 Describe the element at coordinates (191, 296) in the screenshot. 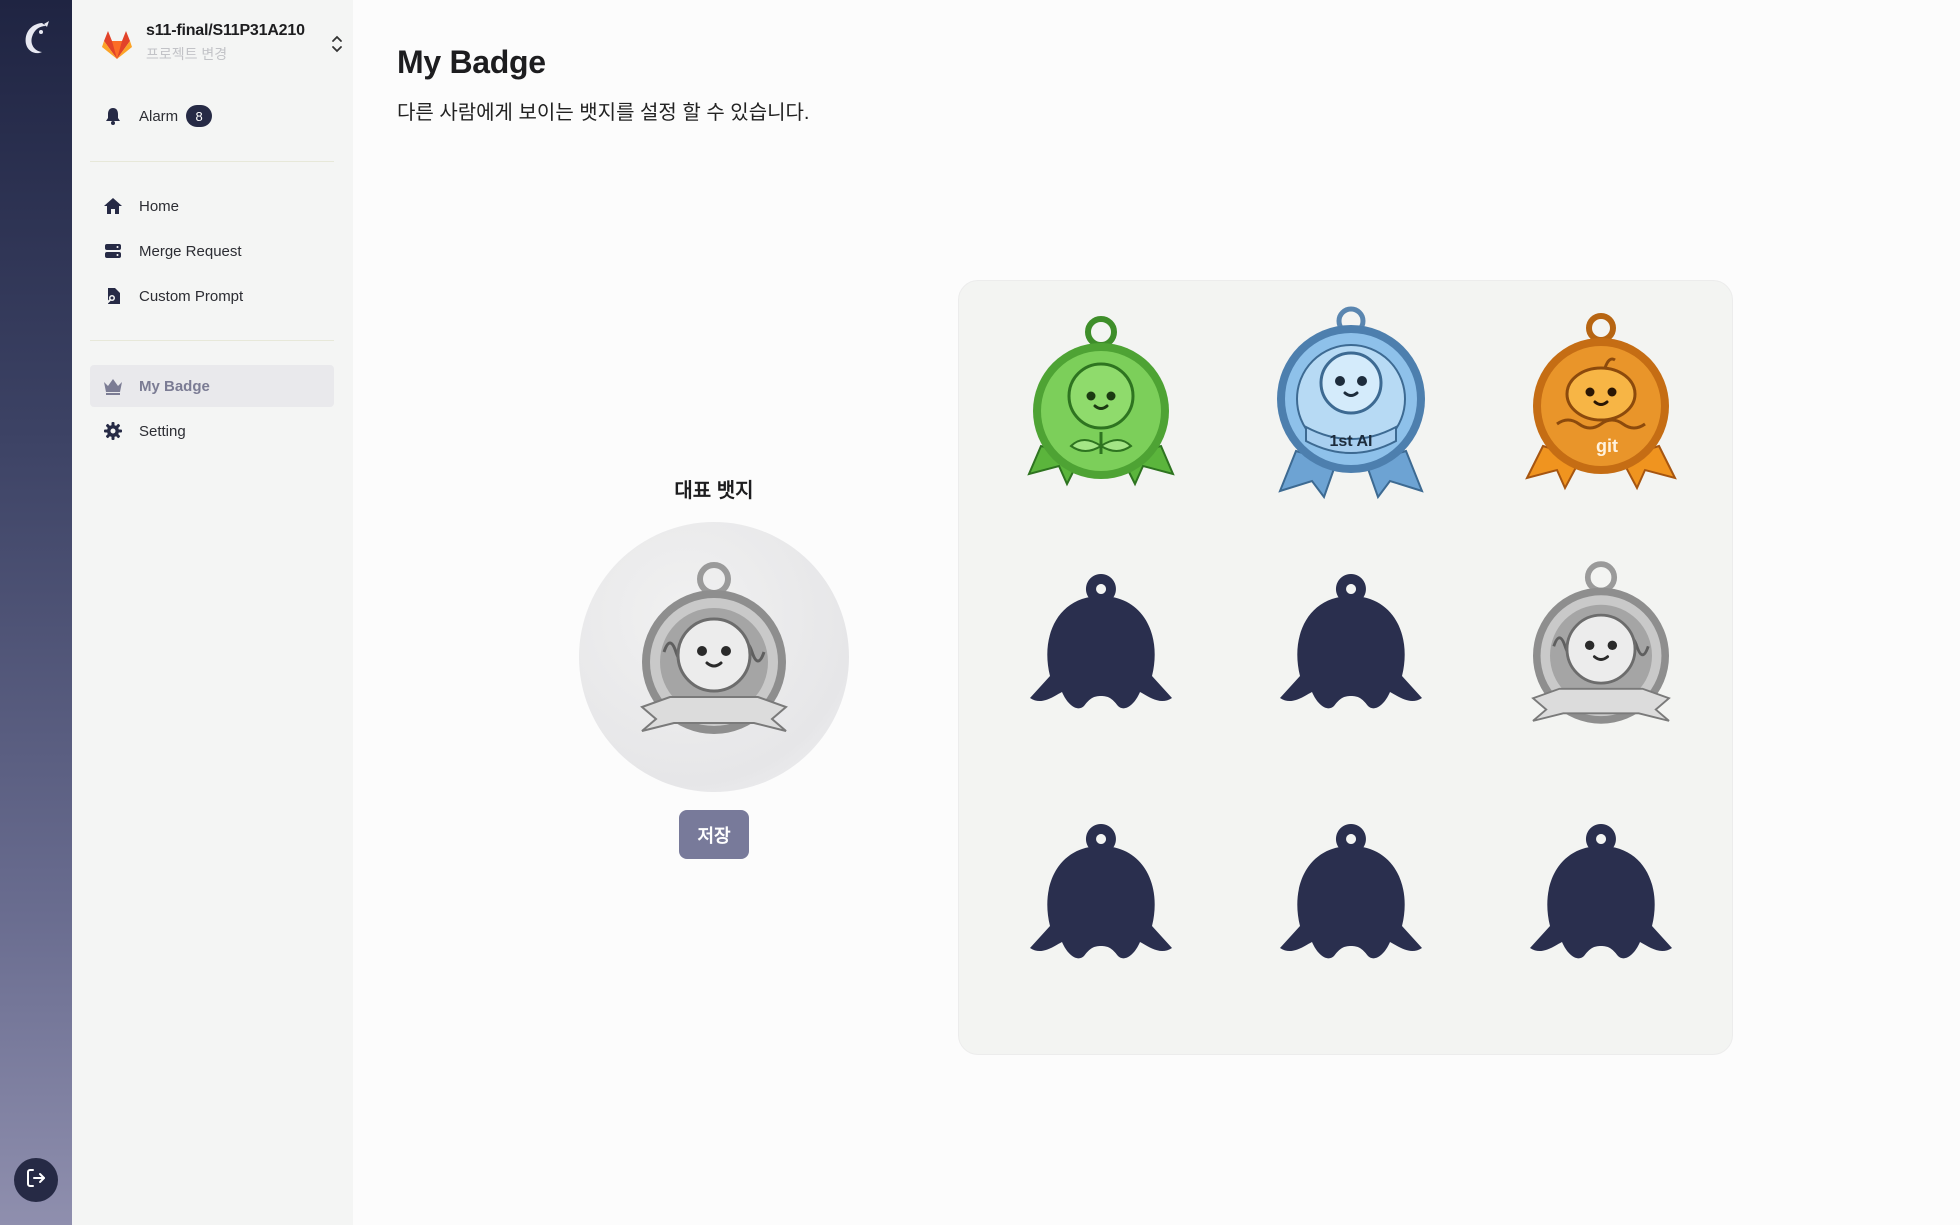

I see `nav-custom-prompt-label: Custom Prompt` at that location.